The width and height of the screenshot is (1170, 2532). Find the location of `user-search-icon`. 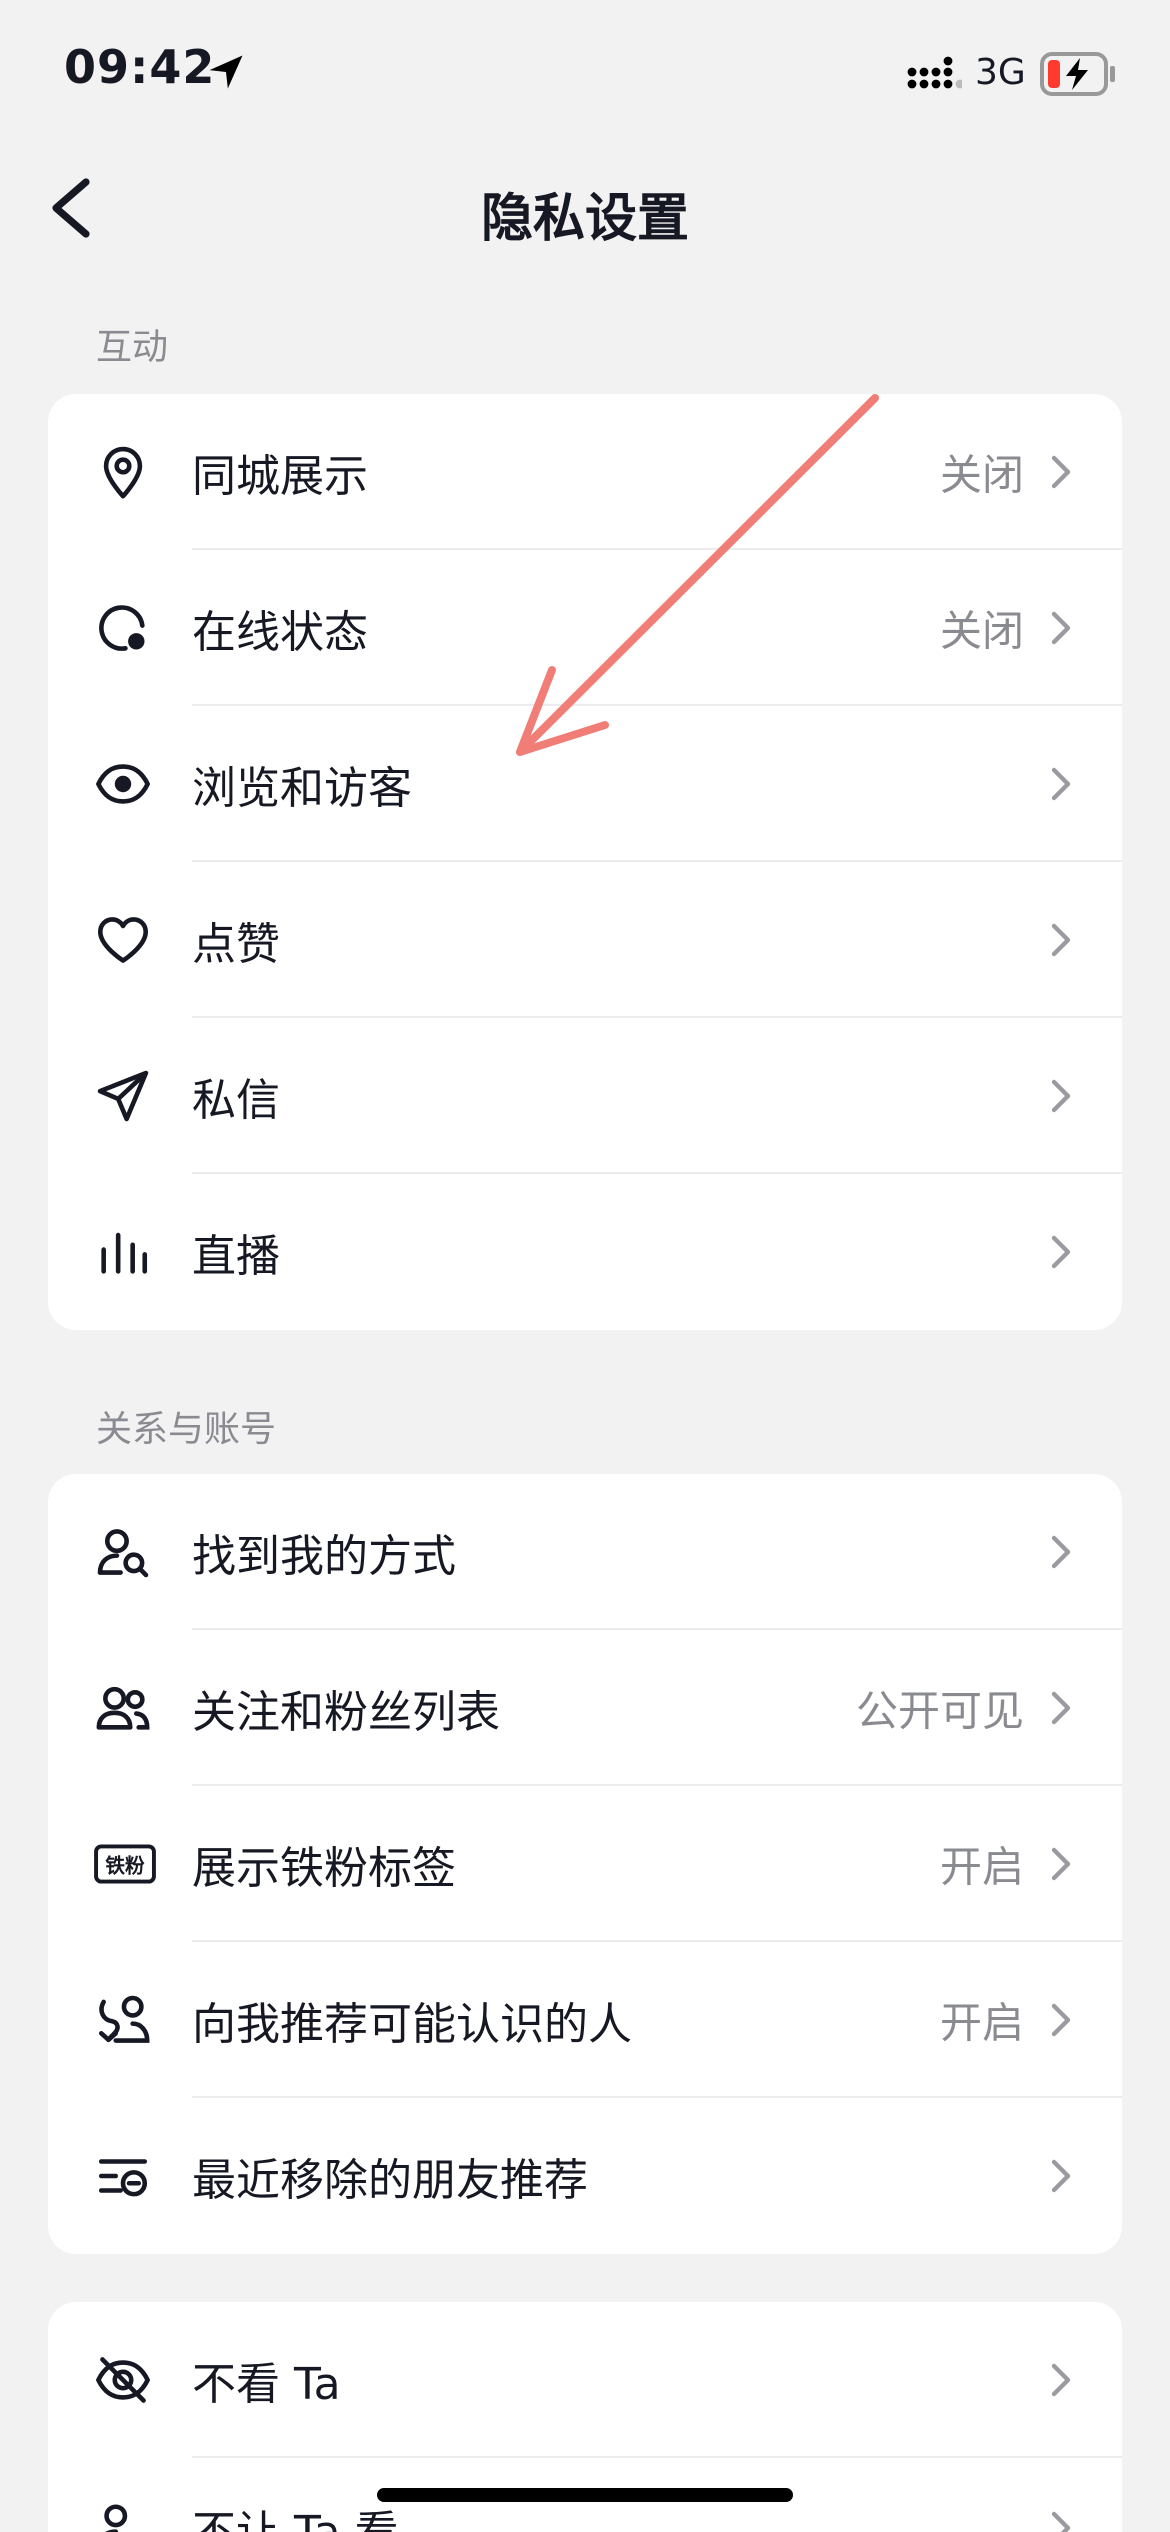

user-search-icon is located at coordinates (123, 1553).